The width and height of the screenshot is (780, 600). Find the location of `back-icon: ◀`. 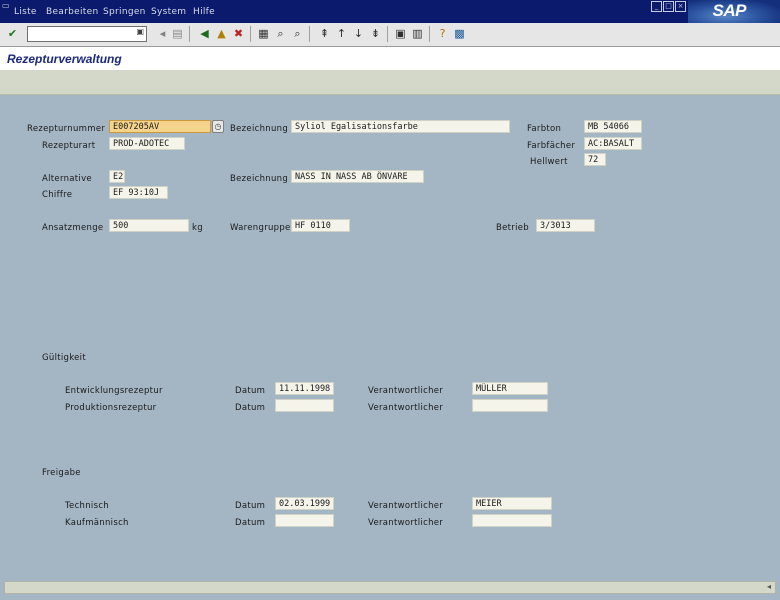

back-icon: ◀ is located at coordinates (204, 33).